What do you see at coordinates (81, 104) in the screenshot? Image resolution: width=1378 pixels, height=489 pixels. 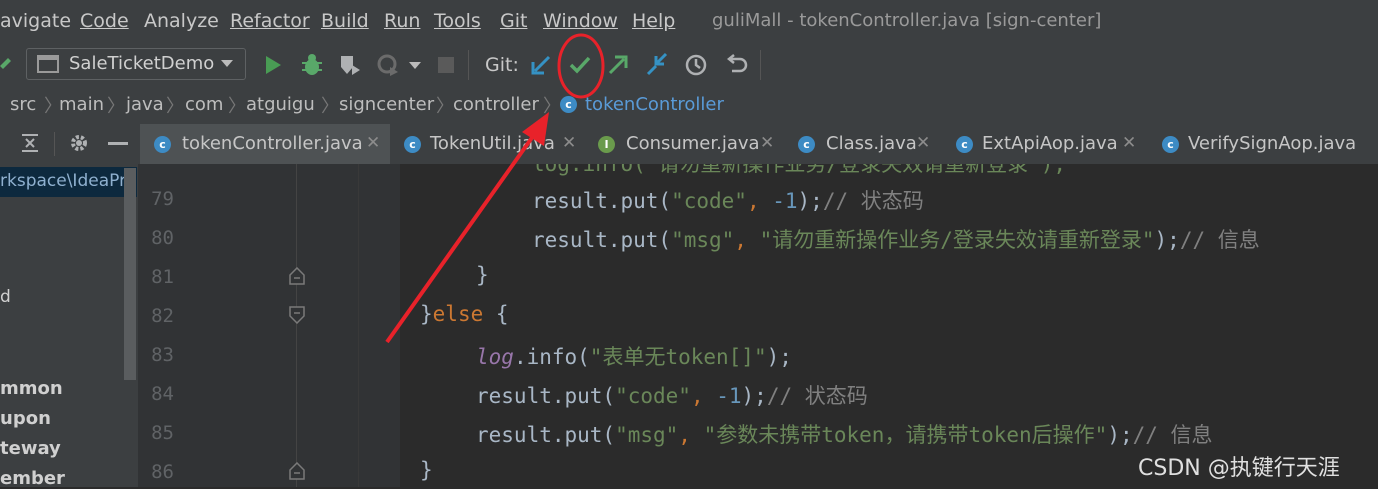 I see `breadcrumb-main: main` at bounding box center [81, 104].